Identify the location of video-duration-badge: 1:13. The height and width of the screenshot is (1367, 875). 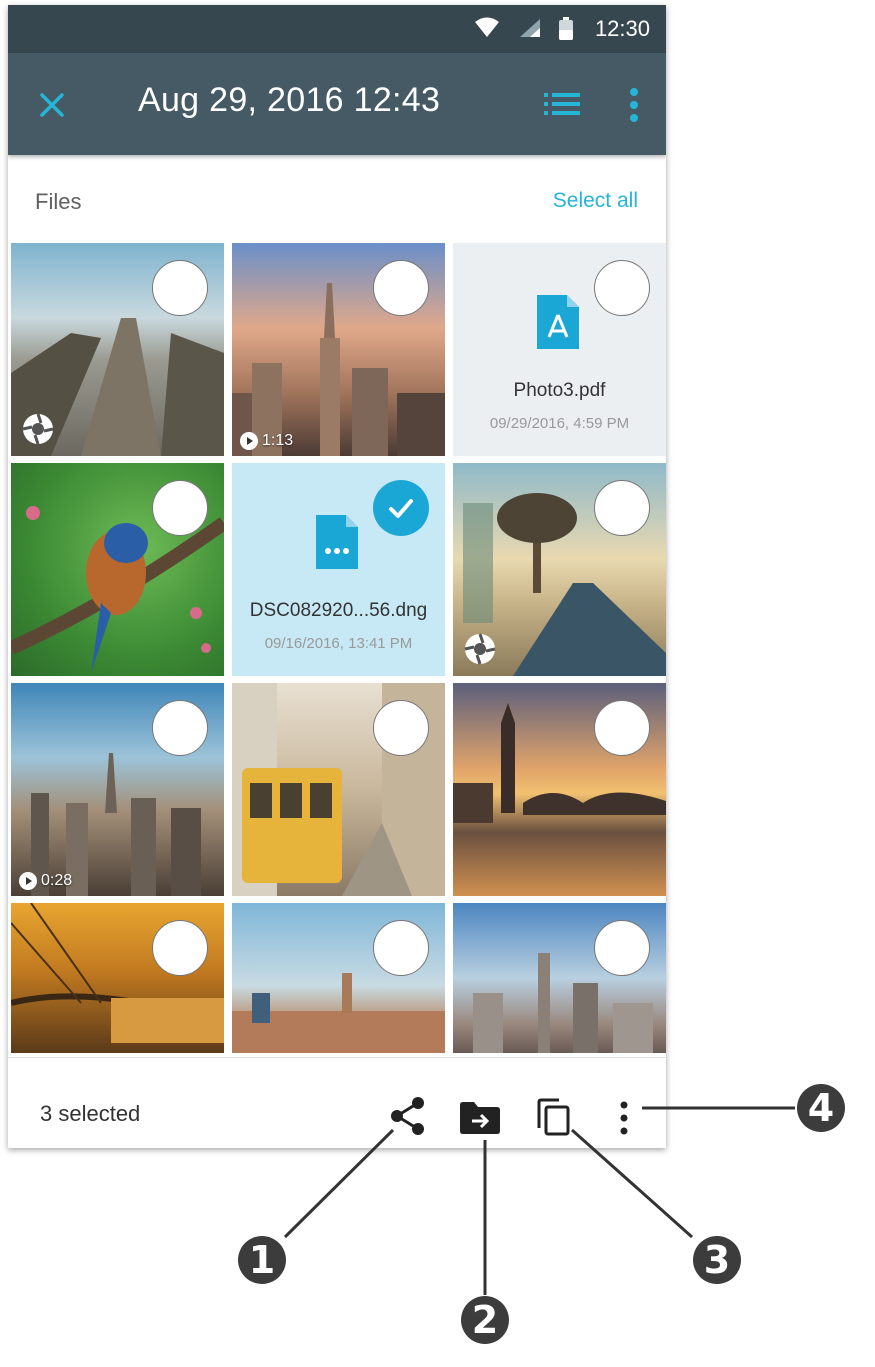
(266, 441).